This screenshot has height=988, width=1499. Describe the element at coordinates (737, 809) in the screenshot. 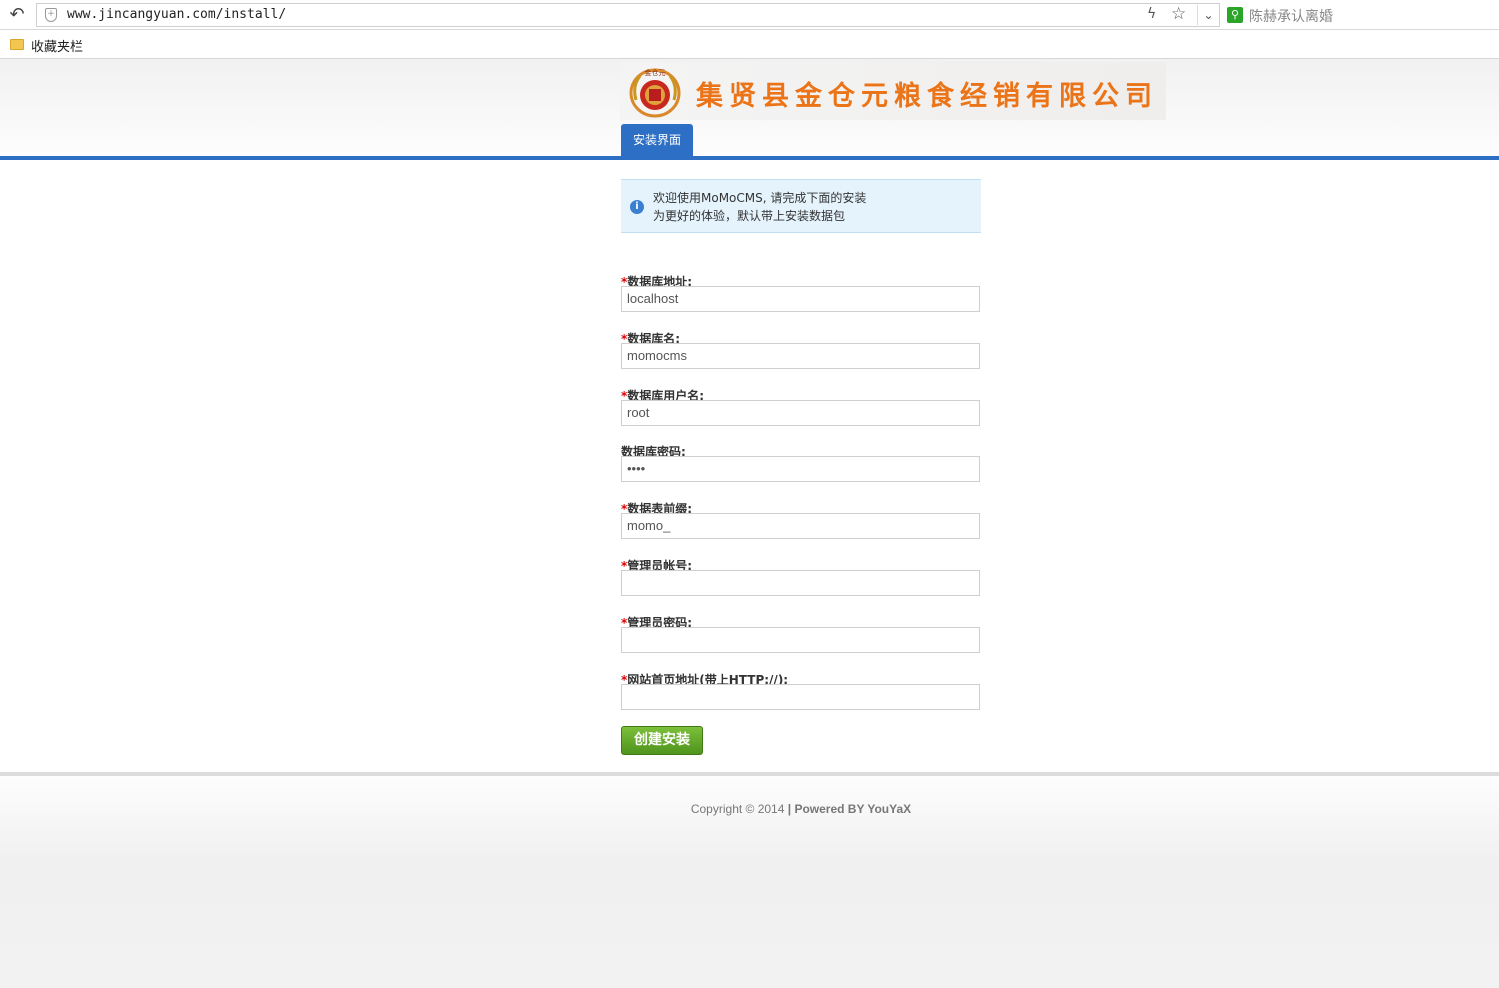

I see `copyright-label: Copyright © 2014` at that location.